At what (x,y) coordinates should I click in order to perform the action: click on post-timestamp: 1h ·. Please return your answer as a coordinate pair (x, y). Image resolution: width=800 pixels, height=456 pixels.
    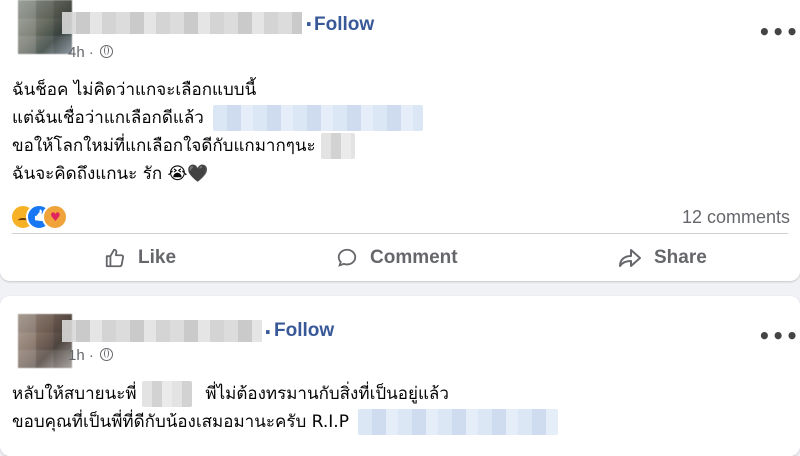
    Looking at the image, I should click on (91, 355).